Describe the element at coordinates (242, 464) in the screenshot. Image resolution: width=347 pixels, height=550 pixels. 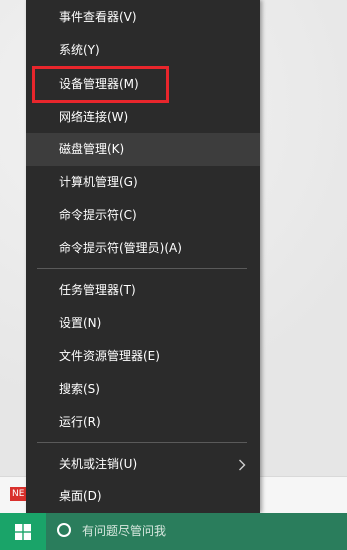
I see `chevron-right-icon` at that location.